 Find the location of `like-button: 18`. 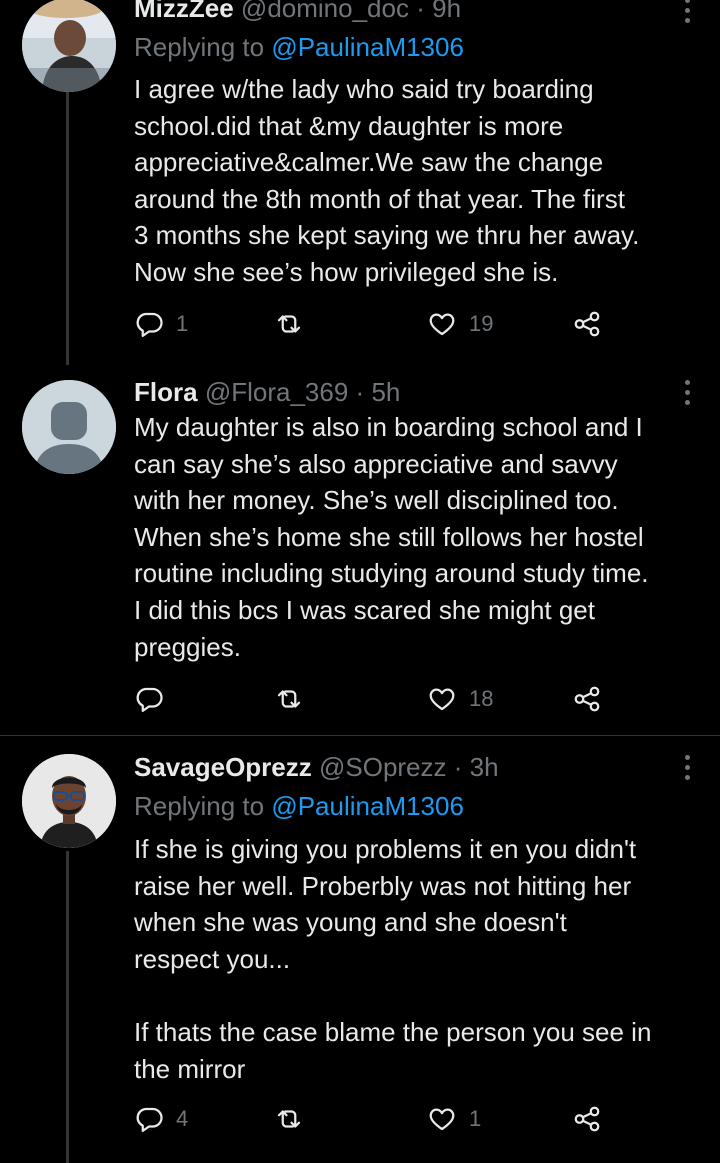

like-button: 18 is located at coordinates (460, 699).